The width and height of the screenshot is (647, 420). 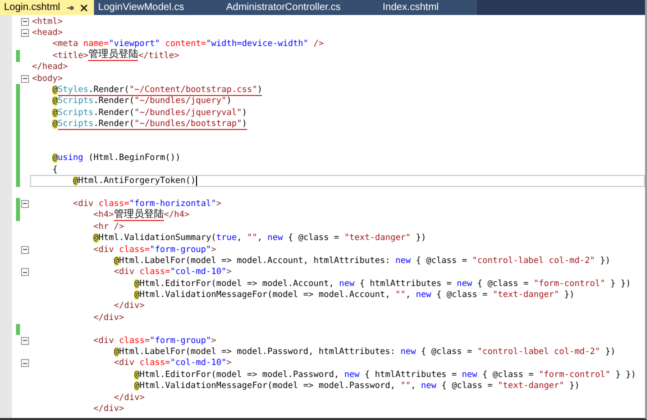 I want to click on file-tab: Index.cshtml, so click(x=427, y=7).